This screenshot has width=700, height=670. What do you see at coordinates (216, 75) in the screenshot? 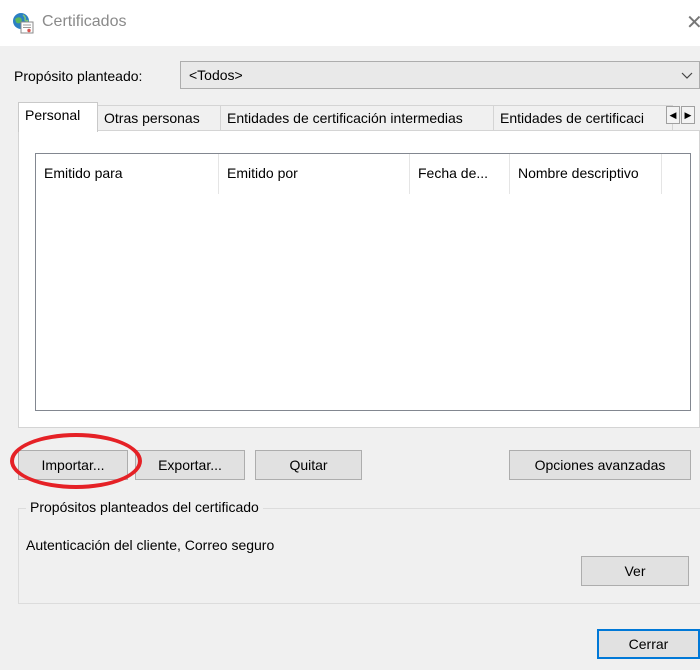
I see `purpose-selected-value: <Todos>` at bounding box center [216, 75].